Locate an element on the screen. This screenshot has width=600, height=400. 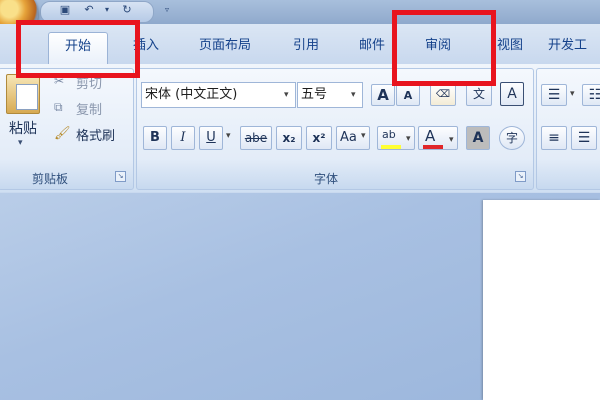
clear-formatting-button: ⌫ is located at coordinates (443, 95).